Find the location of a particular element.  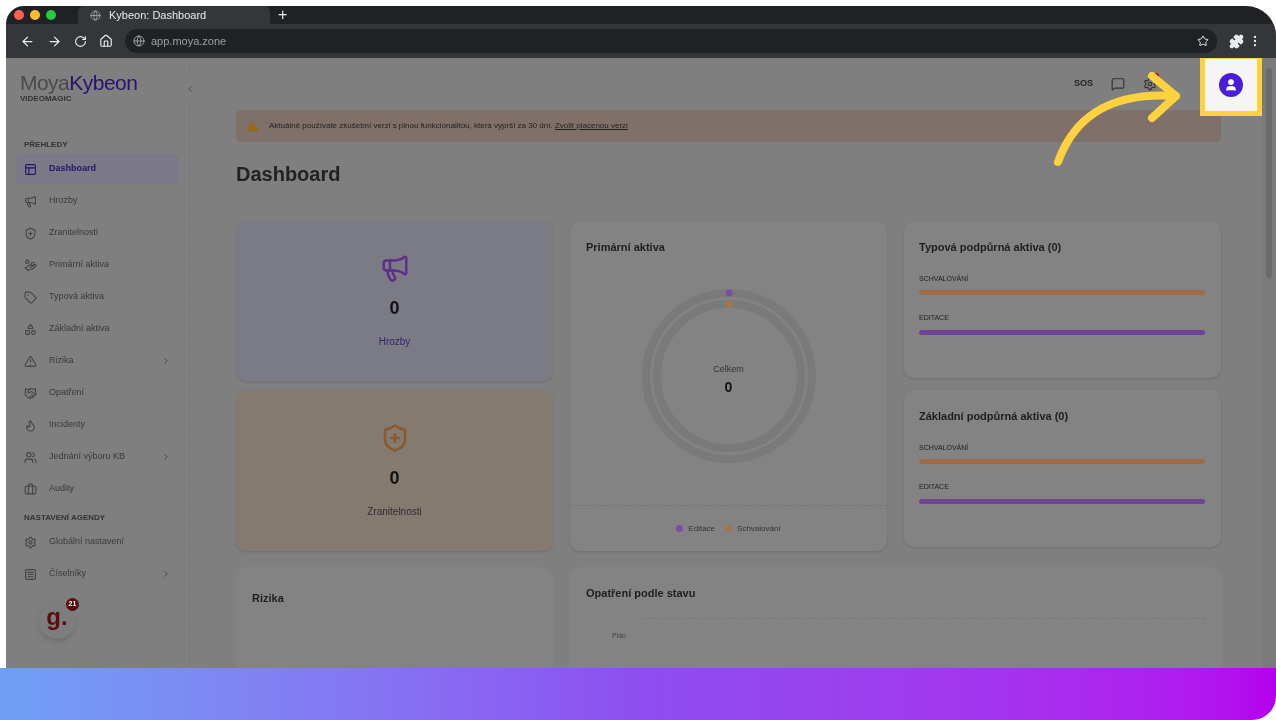

donut-center-label: Celkem is located at coordinates (728, 369).